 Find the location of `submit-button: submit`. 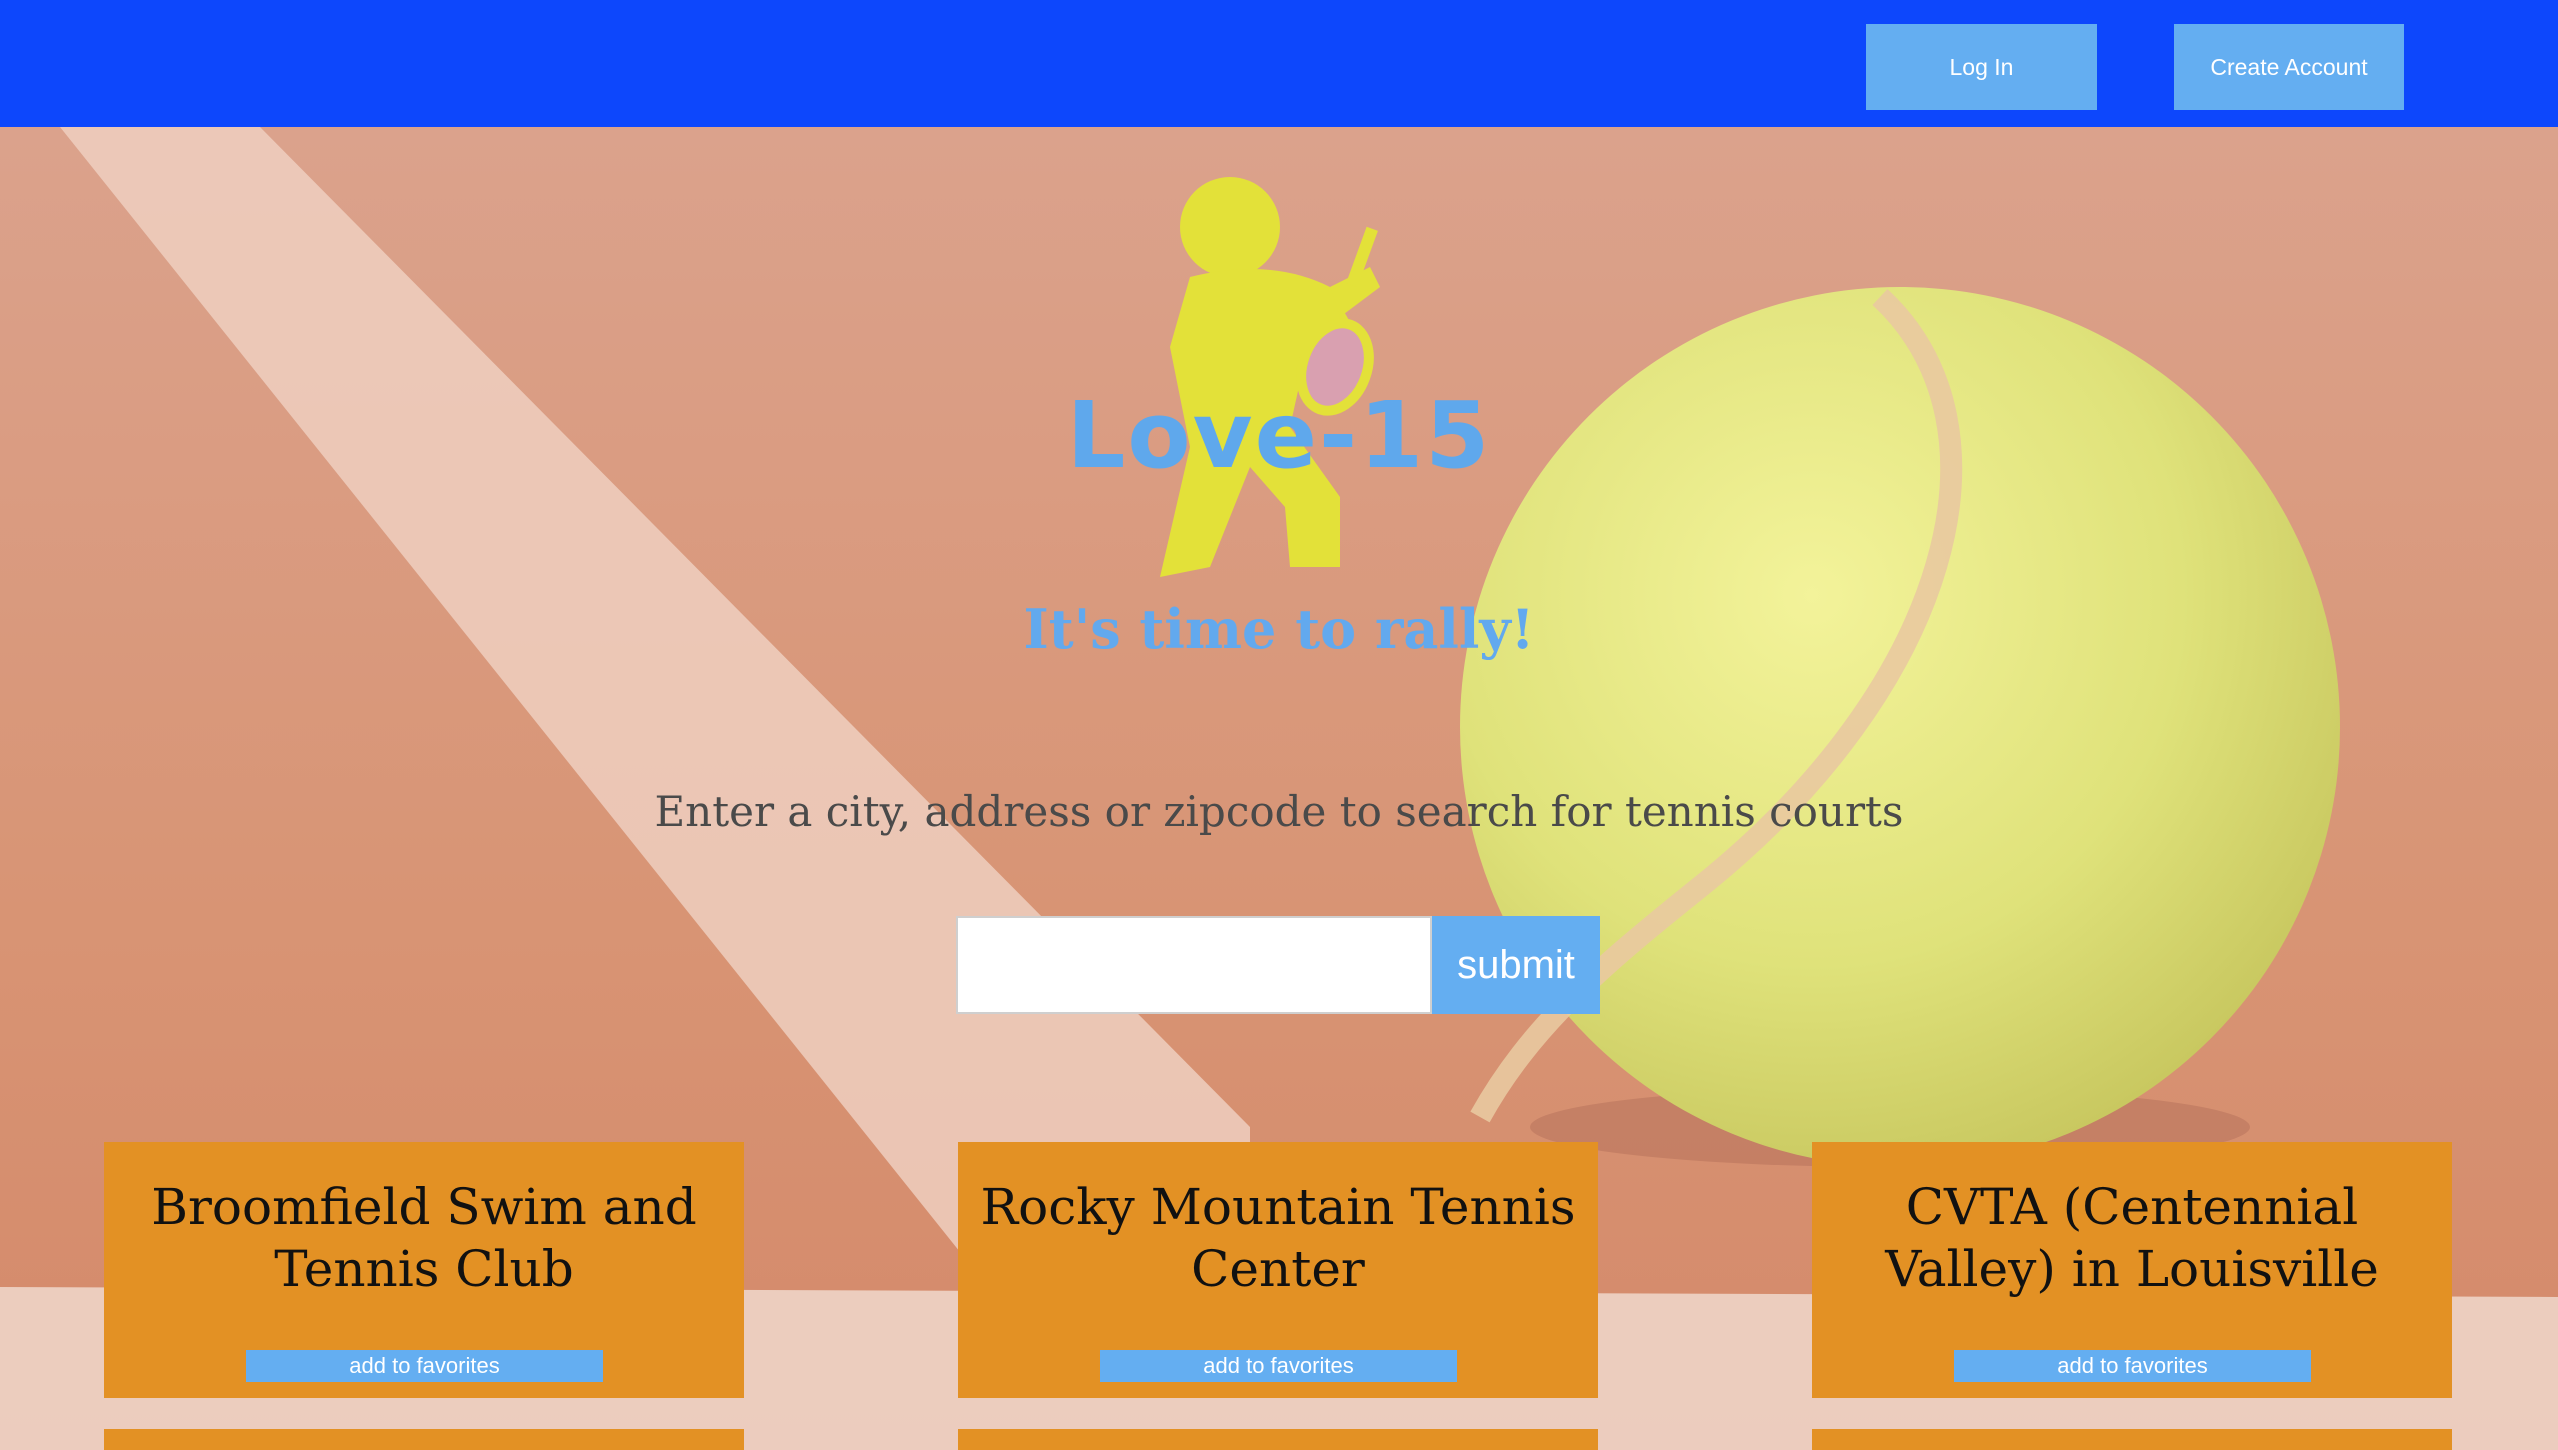

submit-button: submit is located at coordinates (1516, 965).